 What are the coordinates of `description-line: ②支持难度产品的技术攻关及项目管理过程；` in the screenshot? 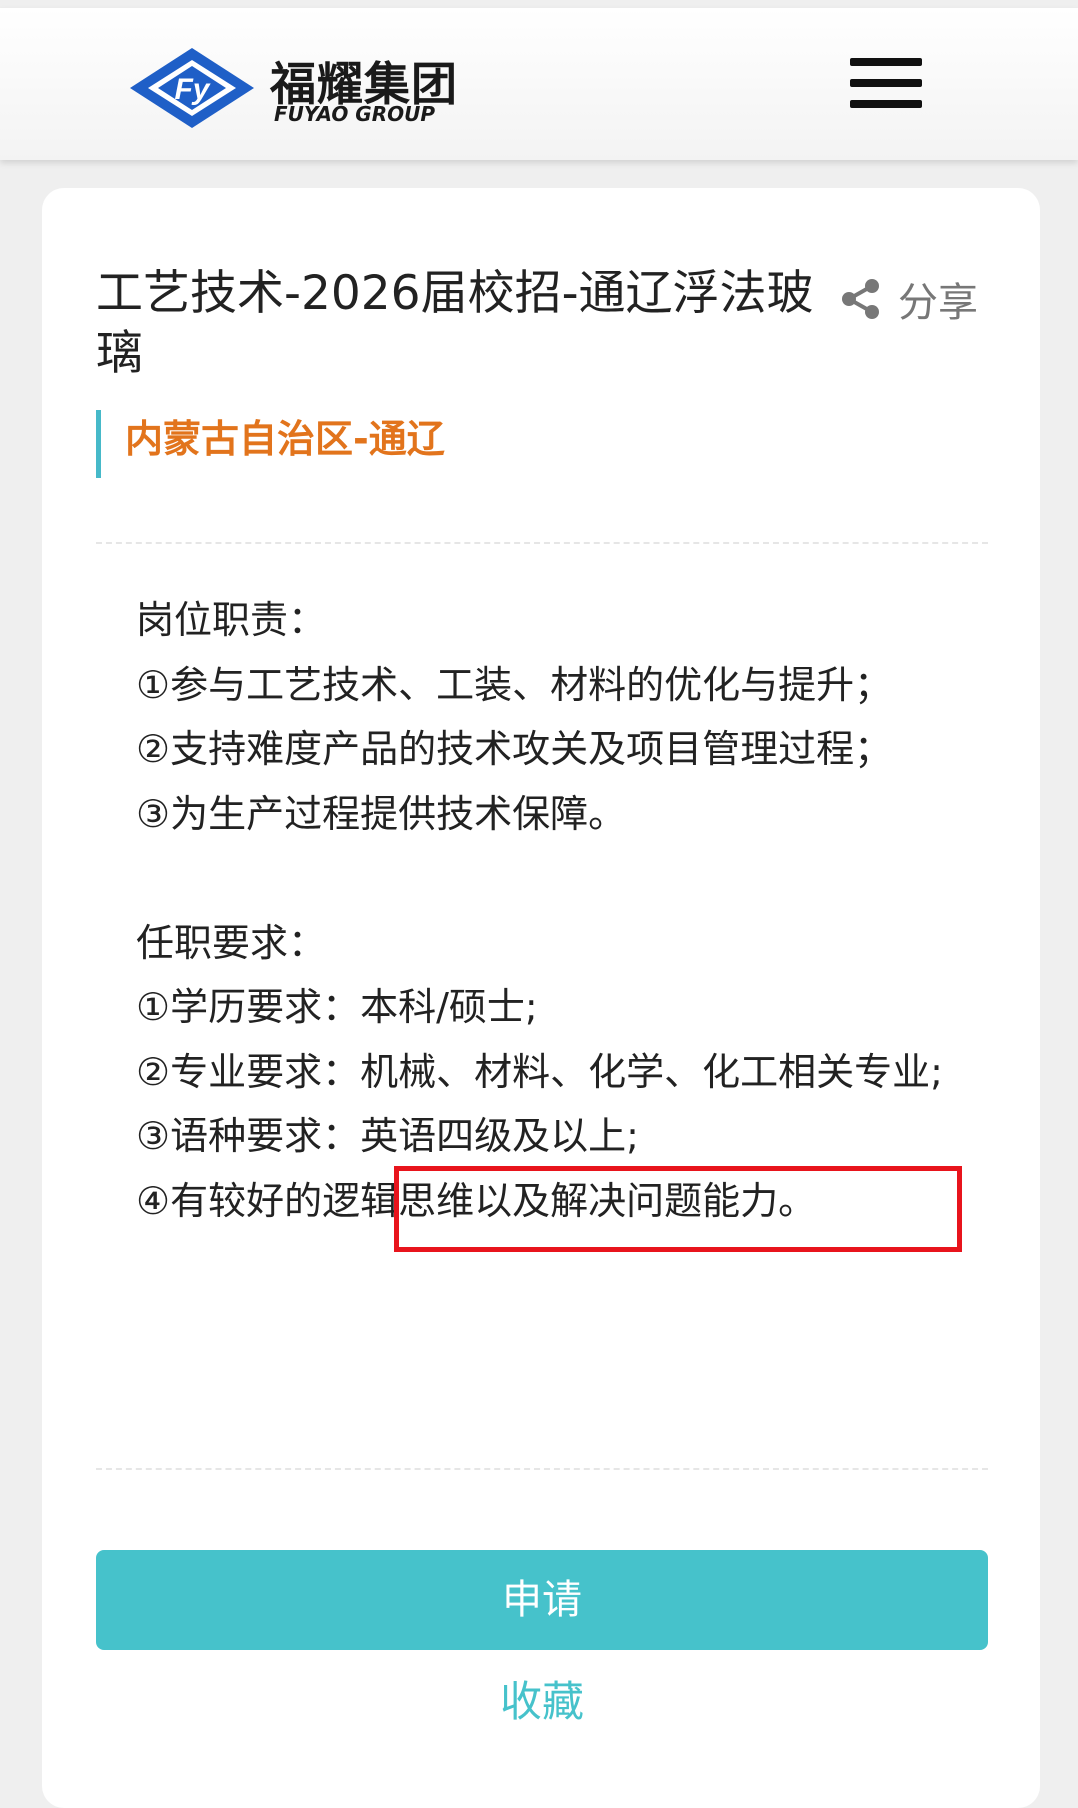 It's located at (514, 749).